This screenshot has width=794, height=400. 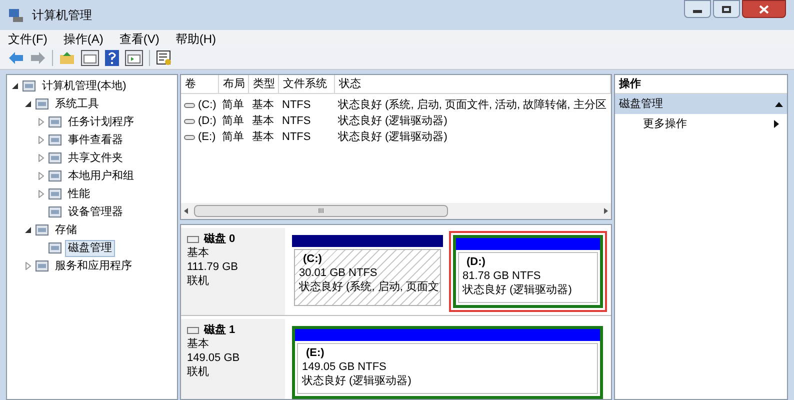 I want to click on column-header: 文件系统, so click(x=307, y=84).